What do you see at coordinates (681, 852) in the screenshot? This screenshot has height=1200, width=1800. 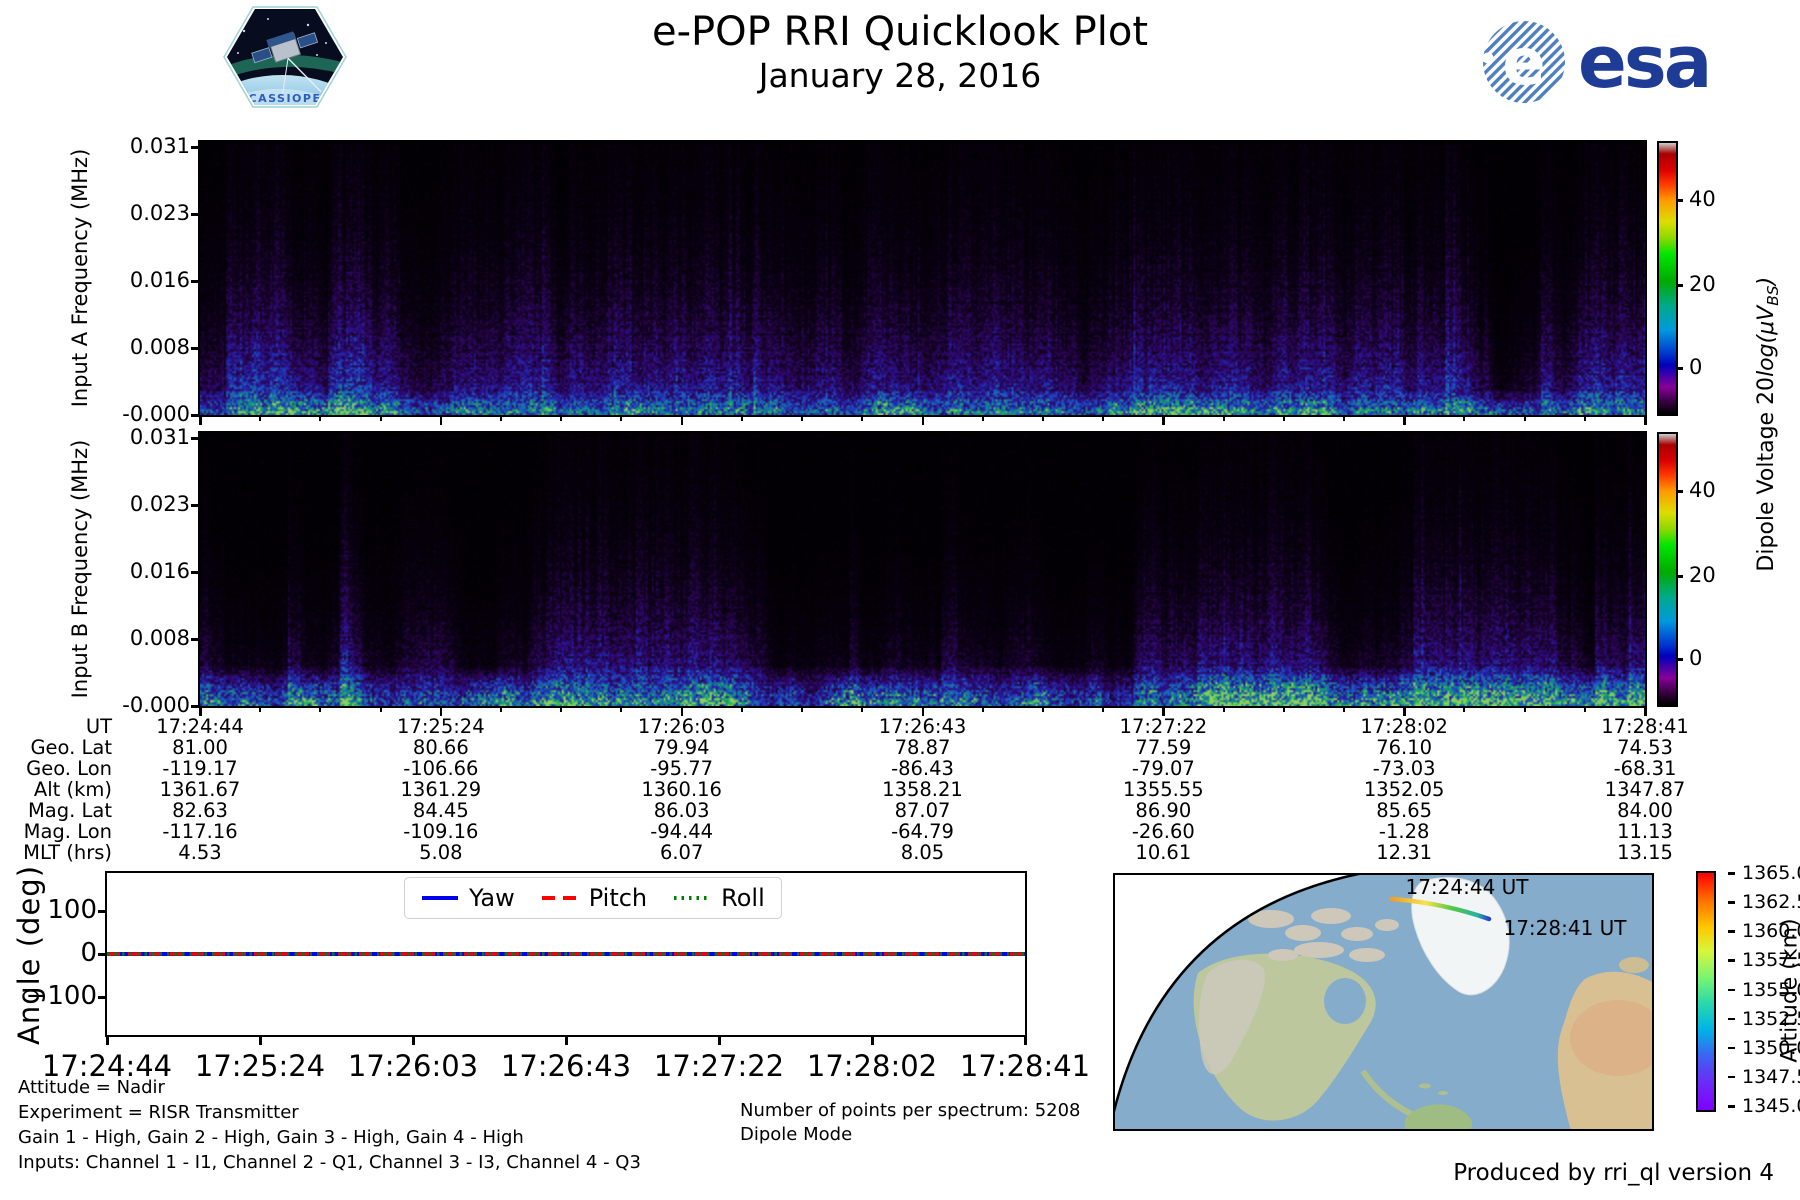 I see `ephemeris-cell: 6.07` at bounding box center [681, 852].